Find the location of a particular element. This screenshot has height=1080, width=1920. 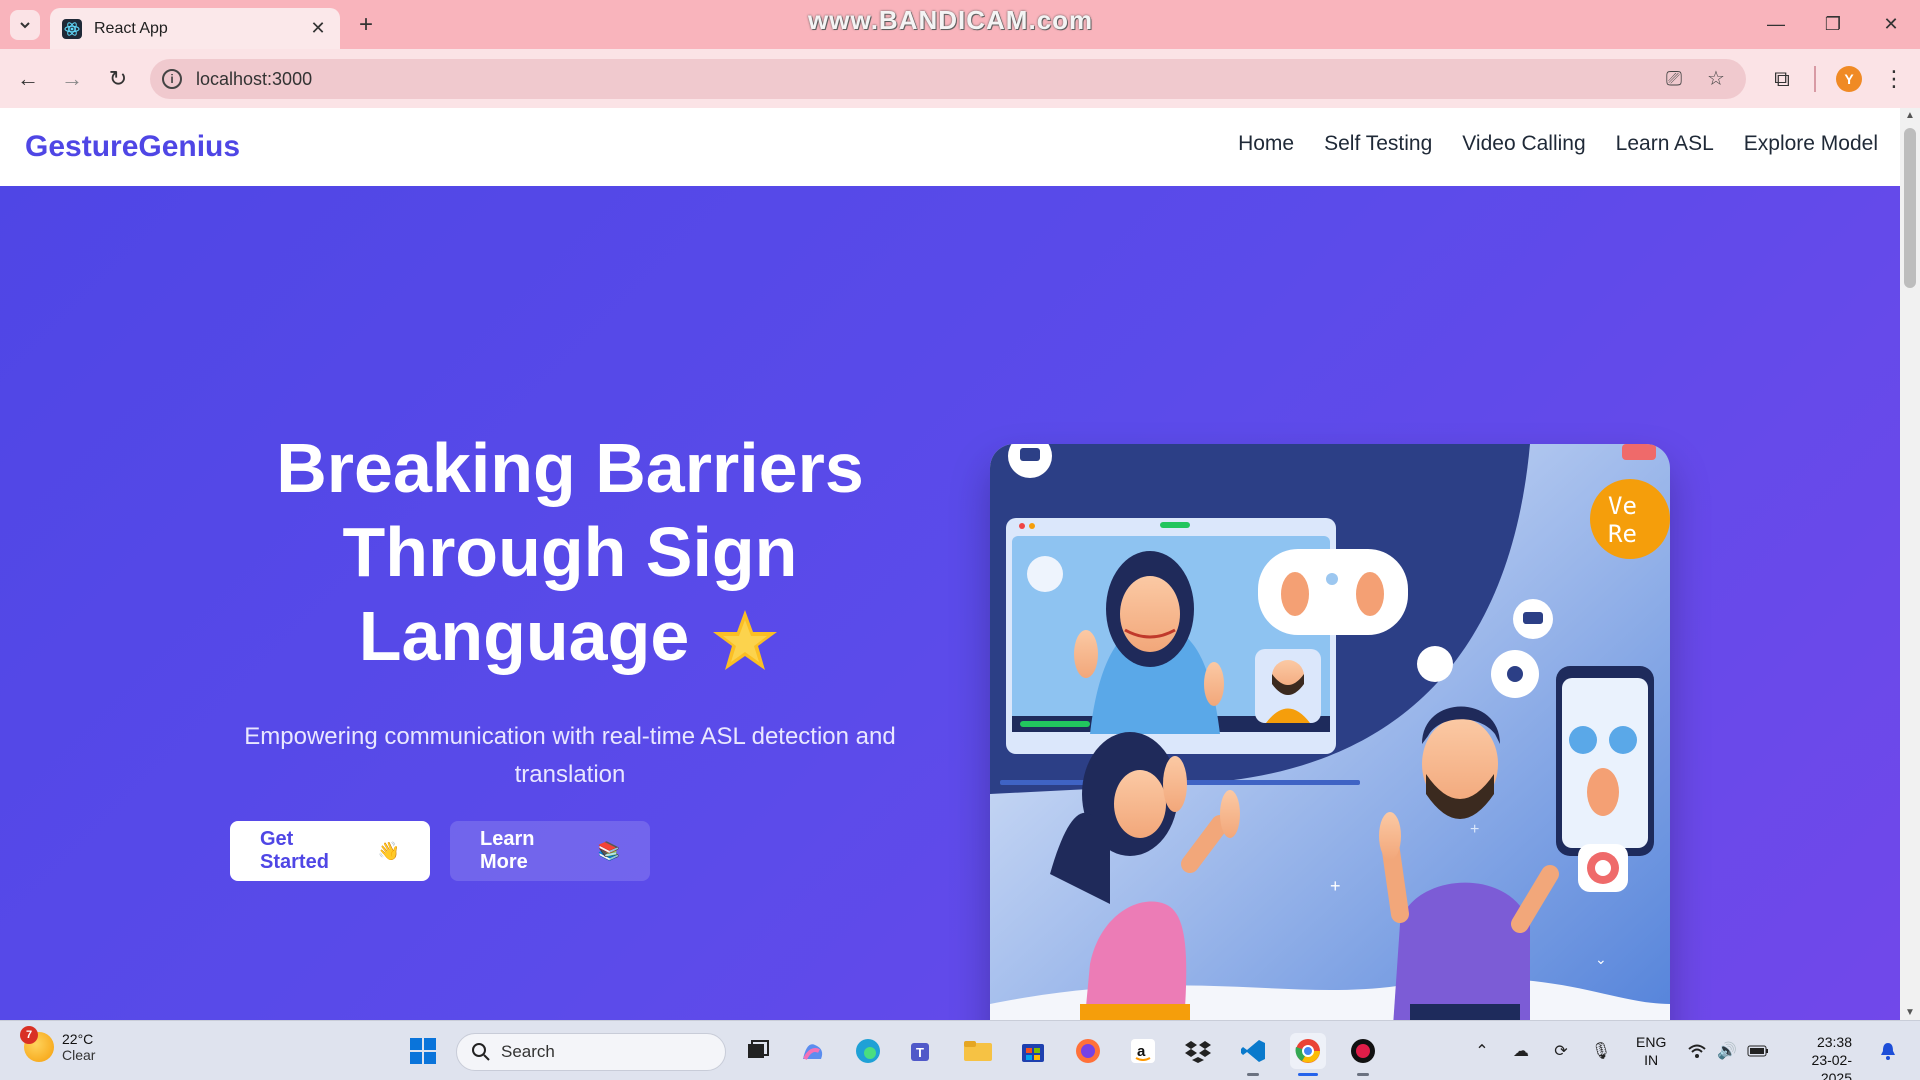

sync-icon: ⟳ is located at coordinates (1561, 1051).